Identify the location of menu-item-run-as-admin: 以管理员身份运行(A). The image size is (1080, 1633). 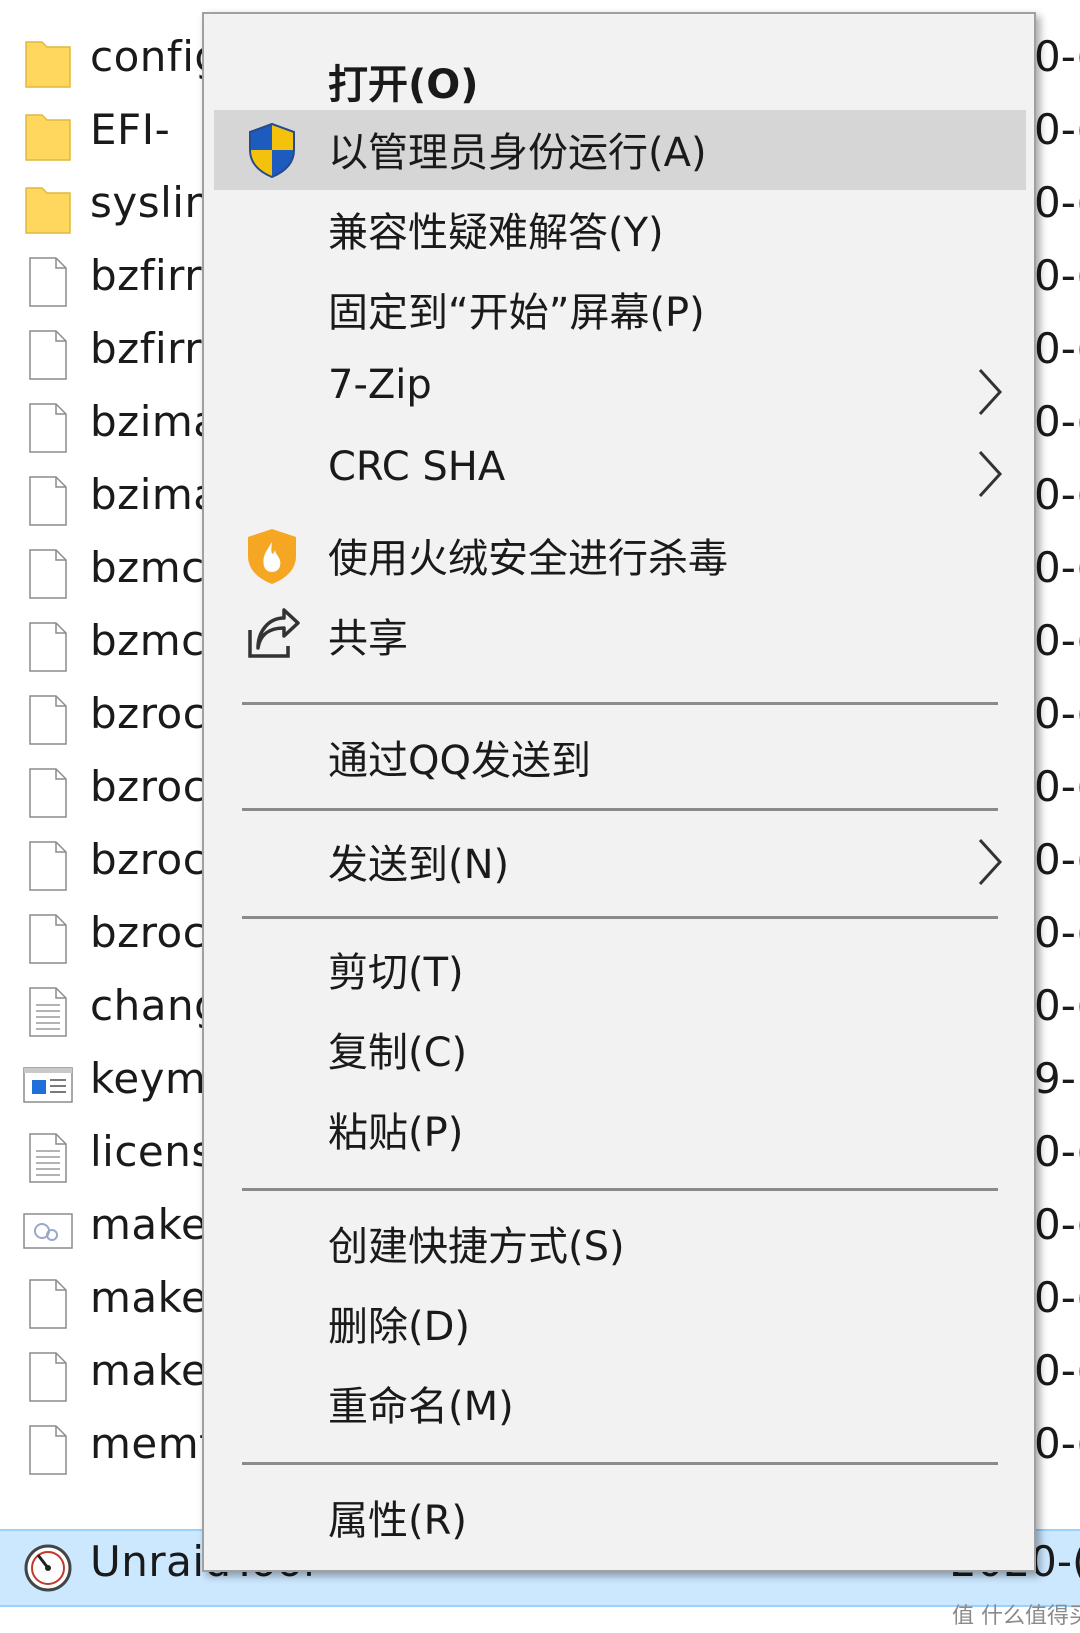
(620, 150).